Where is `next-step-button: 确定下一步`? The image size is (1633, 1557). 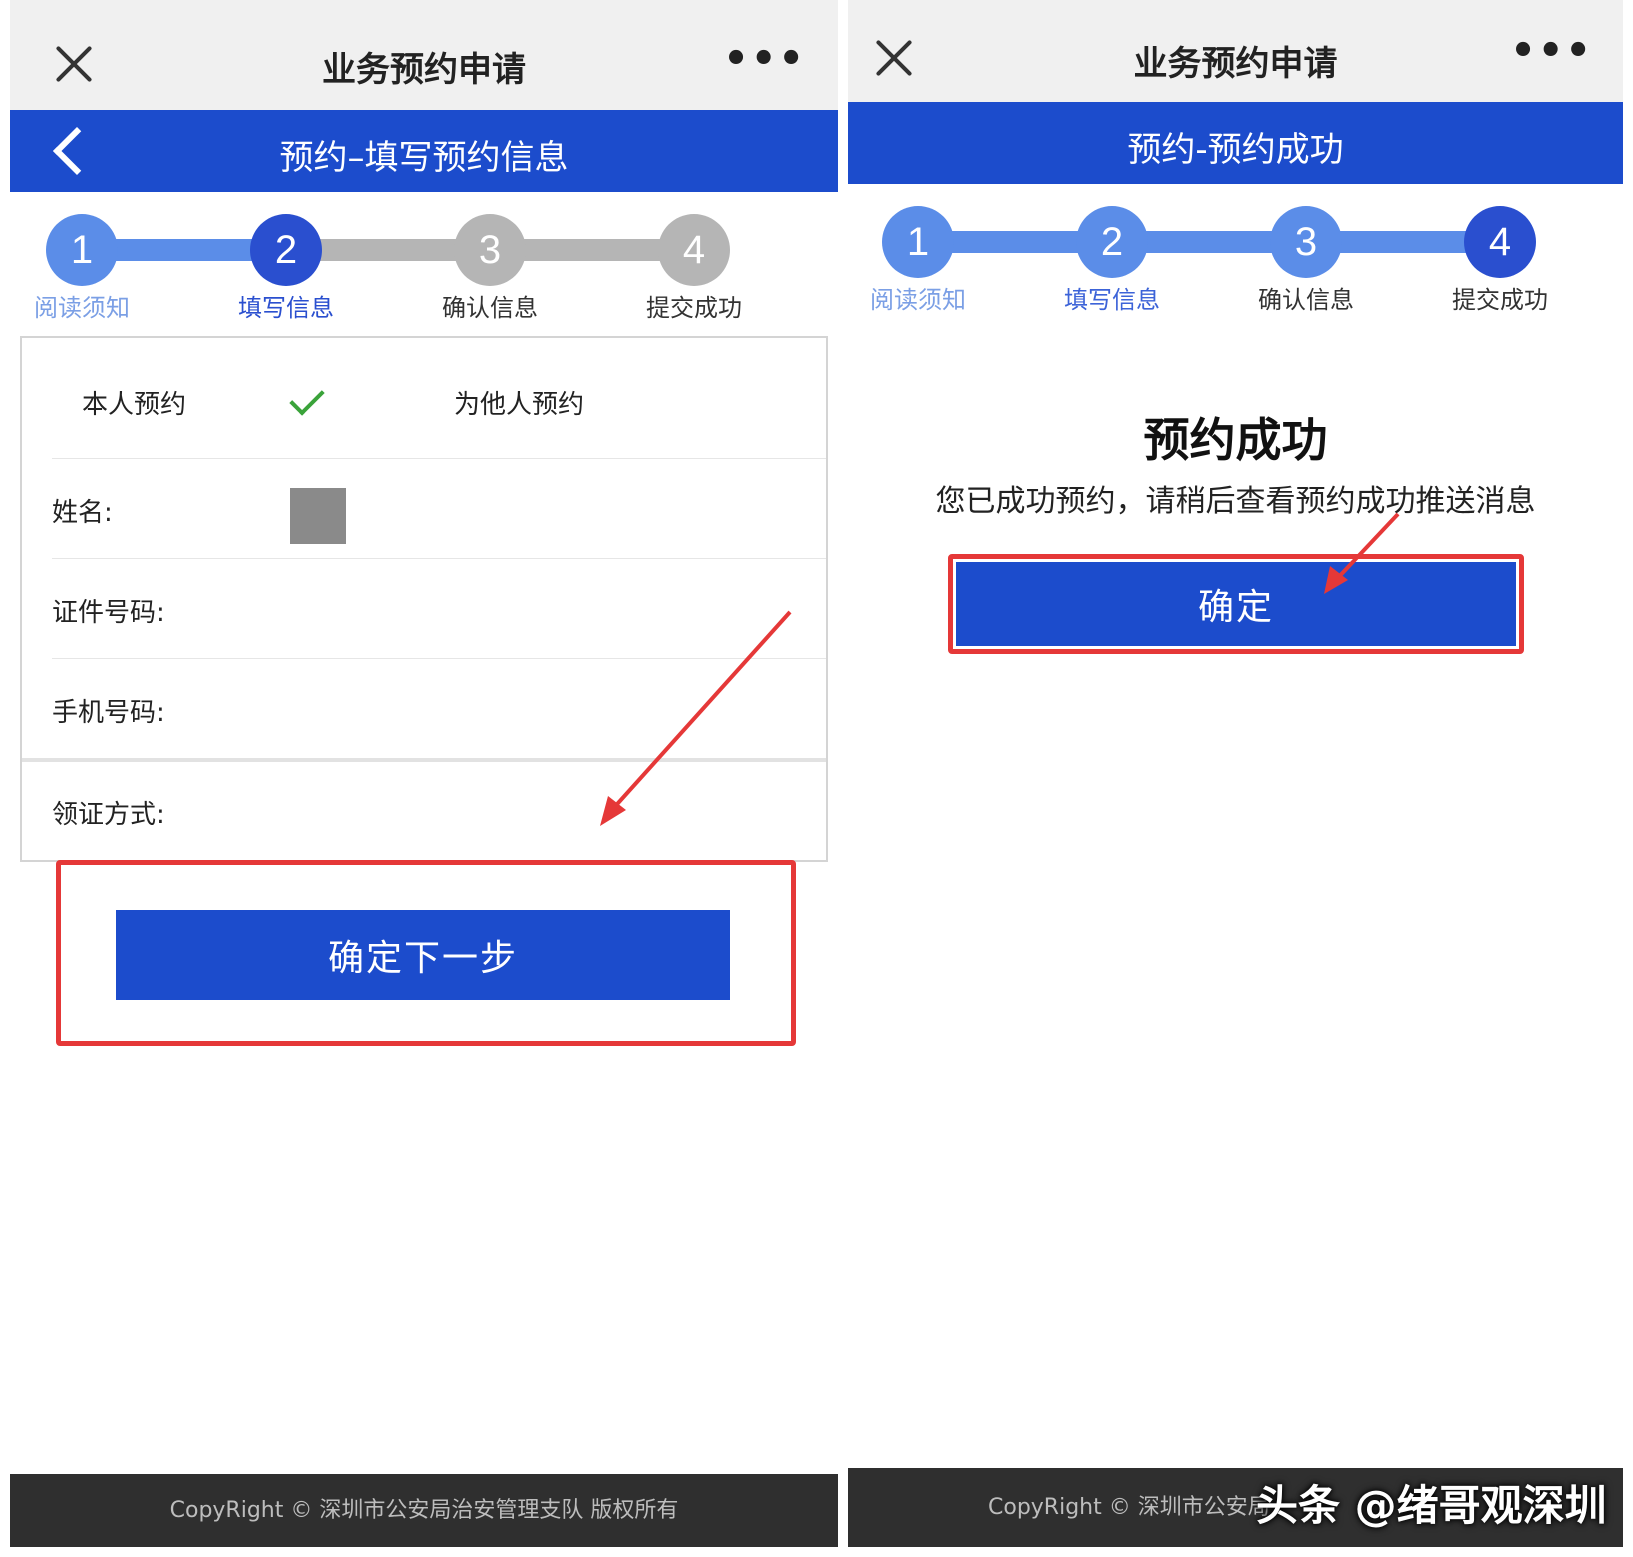 next-step-button: 确定下一步 is located at coordinates (423, 955).